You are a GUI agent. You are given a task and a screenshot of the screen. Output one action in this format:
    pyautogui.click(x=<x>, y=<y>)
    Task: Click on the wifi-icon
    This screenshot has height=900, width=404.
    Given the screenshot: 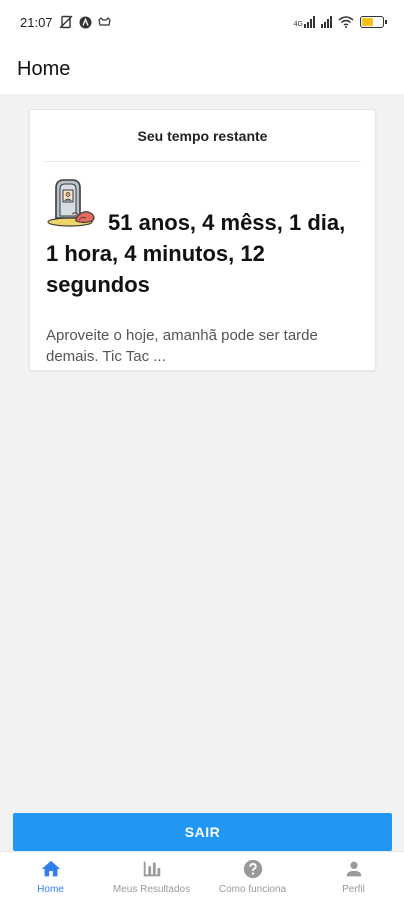 What is the action you would take?
    pyautogui.click(x=346, y=22)
    